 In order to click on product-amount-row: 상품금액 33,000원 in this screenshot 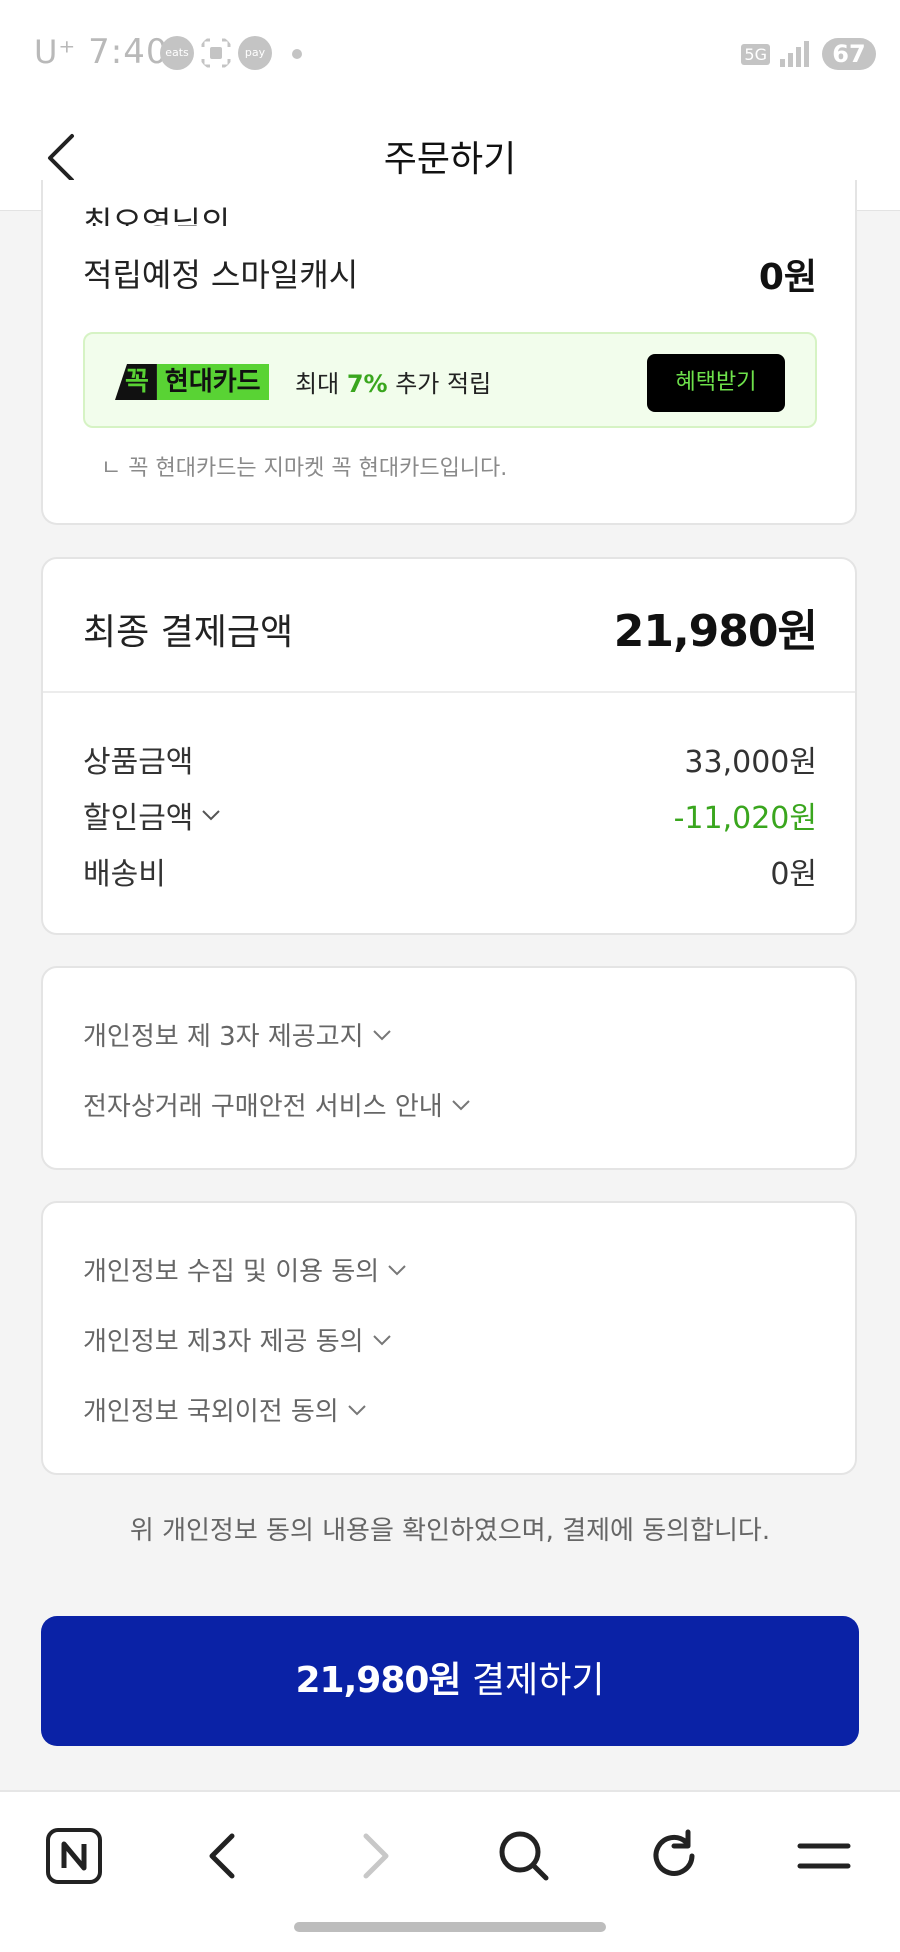, I will do `click(450, 758)`.